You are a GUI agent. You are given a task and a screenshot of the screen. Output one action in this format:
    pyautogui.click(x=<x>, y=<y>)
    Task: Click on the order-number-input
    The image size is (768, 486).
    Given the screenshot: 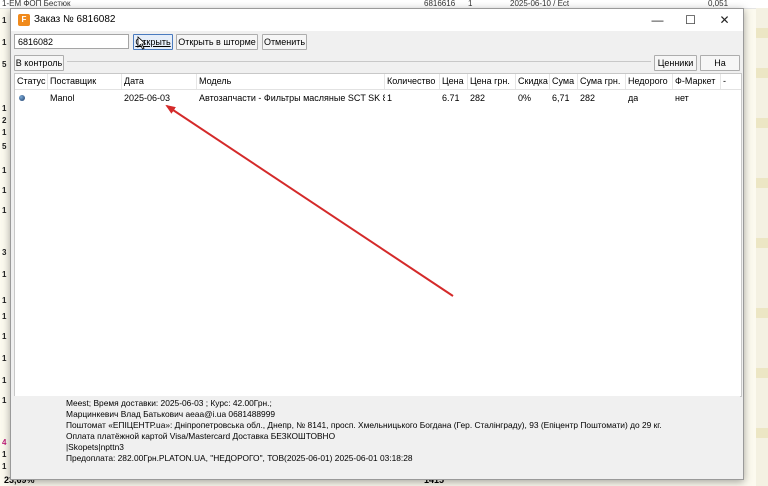 What is the action you would take?
    pyautogui.click(x=71, y=41)
    